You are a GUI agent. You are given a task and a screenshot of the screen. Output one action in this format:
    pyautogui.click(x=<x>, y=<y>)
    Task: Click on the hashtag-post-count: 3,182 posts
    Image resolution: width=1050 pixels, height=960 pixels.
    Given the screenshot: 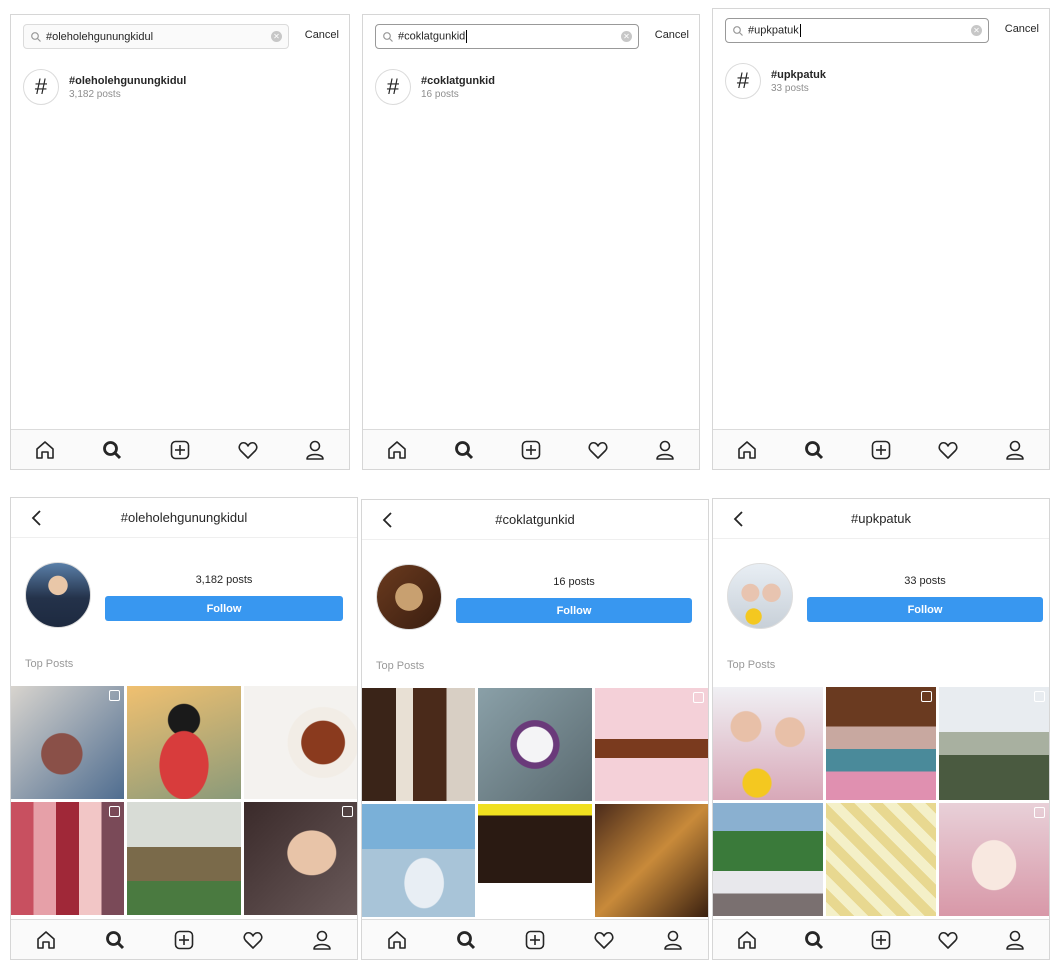 What is the action you would take?
    pyautogui.click(x=95, y=94)
    